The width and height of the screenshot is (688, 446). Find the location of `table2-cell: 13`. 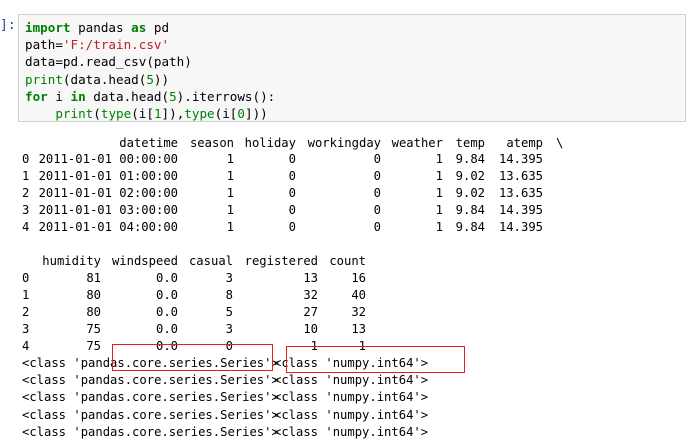

table2-cell: 13 is located at coordinates (358, 329).